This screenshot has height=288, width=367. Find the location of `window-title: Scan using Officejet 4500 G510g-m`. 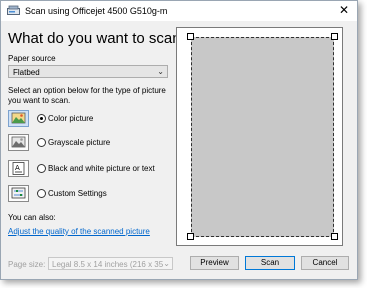

window-title: Scan using Officejet 4500 G510g-m is located at coordinates (96, 11).